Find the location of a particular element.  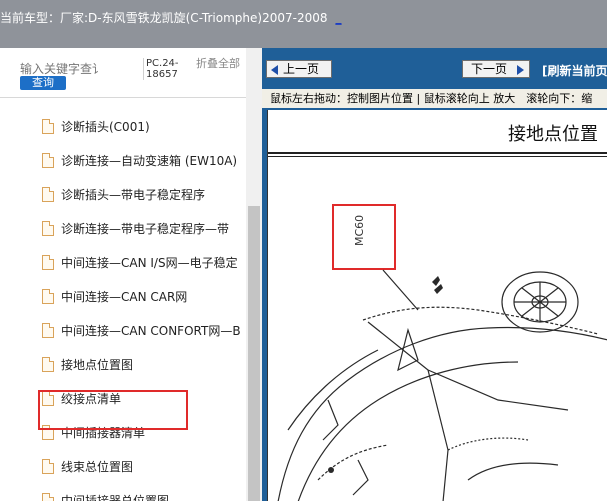

tree-item: 诊断连接—自动变速箱 (EW10A) is located at coordinates (144, 161).